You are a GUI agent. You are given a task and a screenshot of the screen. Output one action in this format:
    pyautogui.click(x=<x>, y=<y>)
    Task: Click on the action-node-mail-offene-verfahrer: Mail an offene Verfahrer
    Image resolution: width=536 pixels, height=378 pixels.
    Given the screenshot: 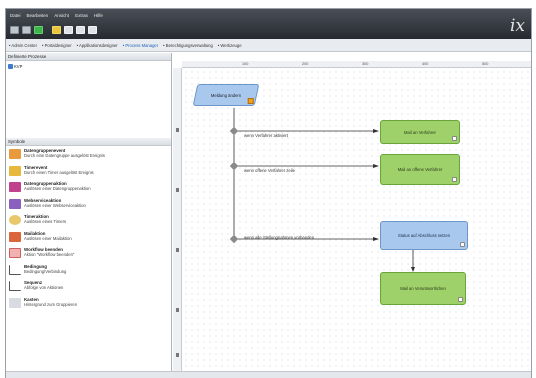 What is the action you would take?
    pyautogui.click(x=420, y=169)
    